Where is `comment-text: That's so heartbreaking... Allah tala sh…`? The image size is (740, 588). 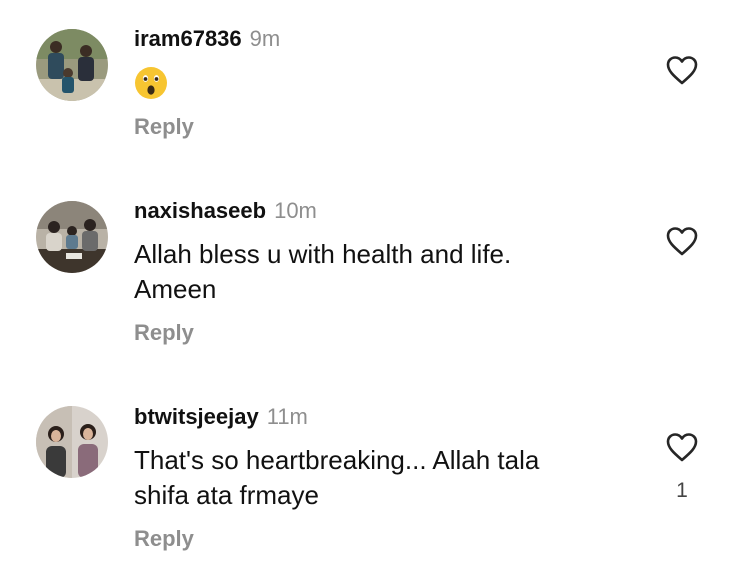 comment-text: That's so heartbreaking... Allah tala sh… is located at coordinates (384, 478).